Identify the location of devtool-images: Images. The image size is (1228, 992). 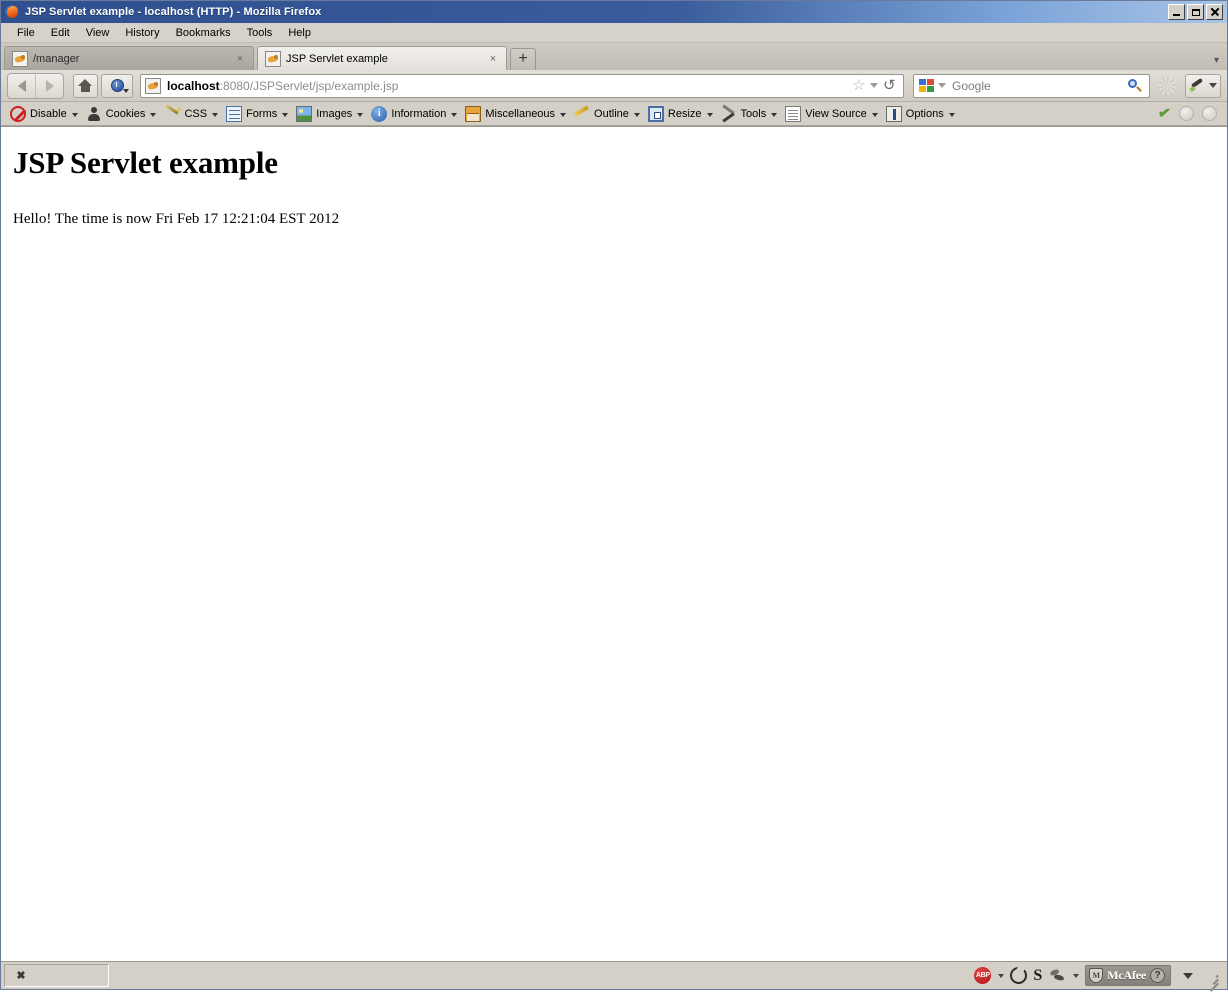
(330, 114).